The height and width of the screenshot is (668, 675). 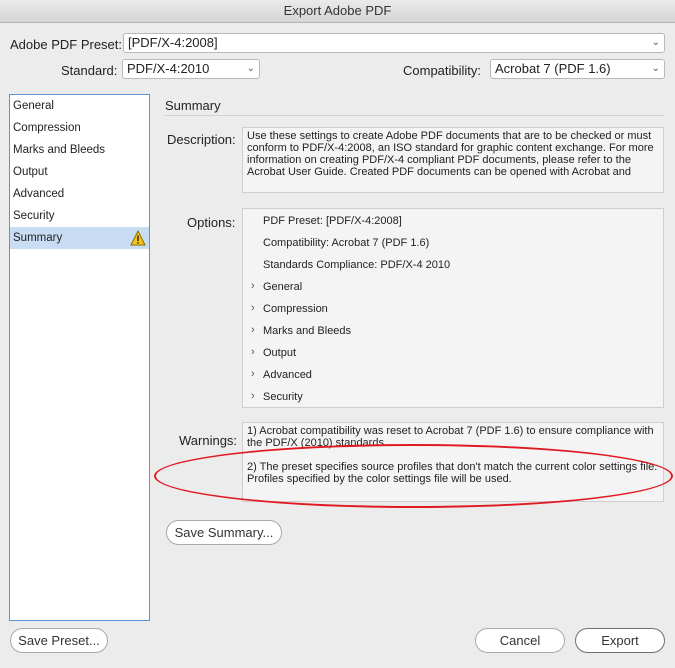 I want to click on standard-label: Standard:, so click(x=89, y=70).